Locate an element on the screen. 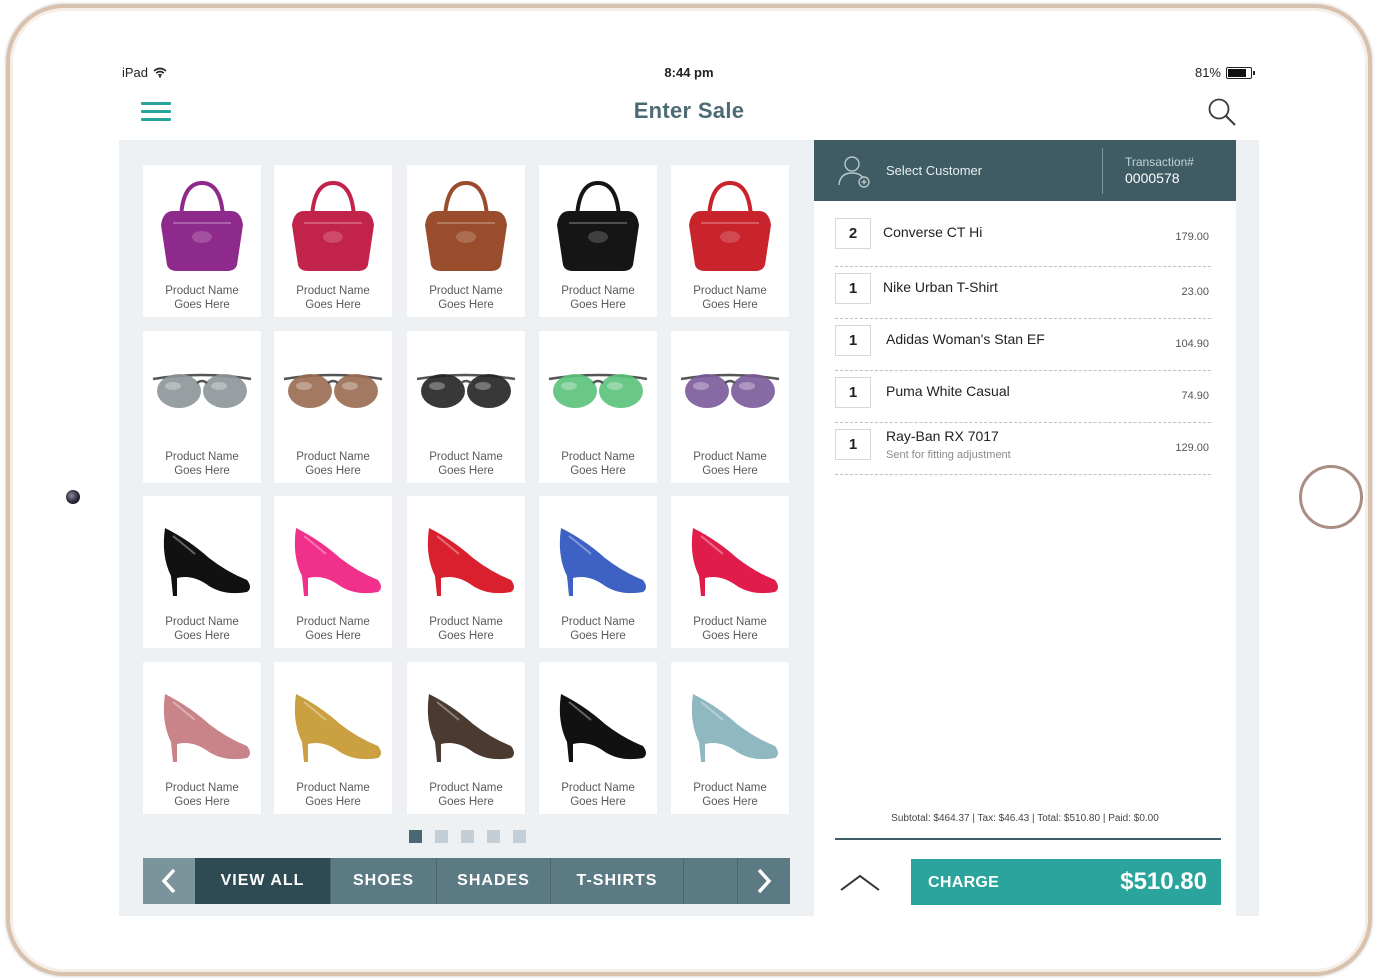  quantity-box: 2 is located at coordinates (853, 233).